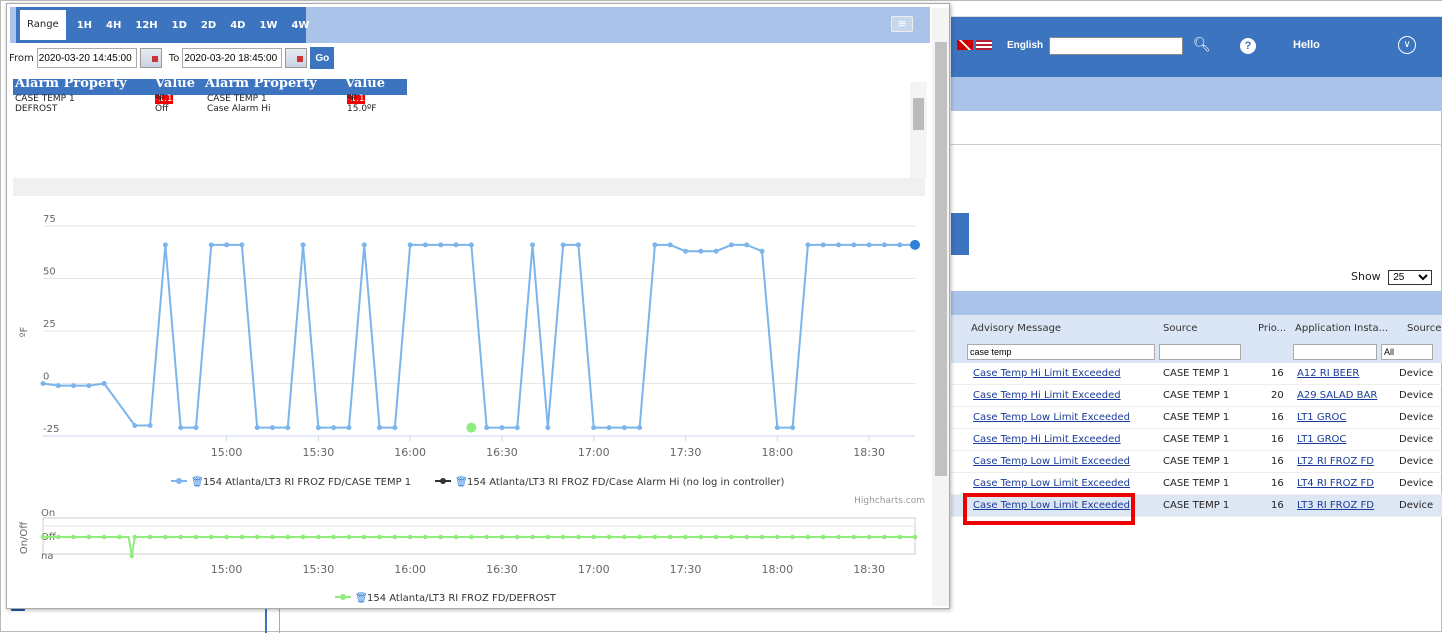  I want to click on popup-scrollbar, so click(940, 307).